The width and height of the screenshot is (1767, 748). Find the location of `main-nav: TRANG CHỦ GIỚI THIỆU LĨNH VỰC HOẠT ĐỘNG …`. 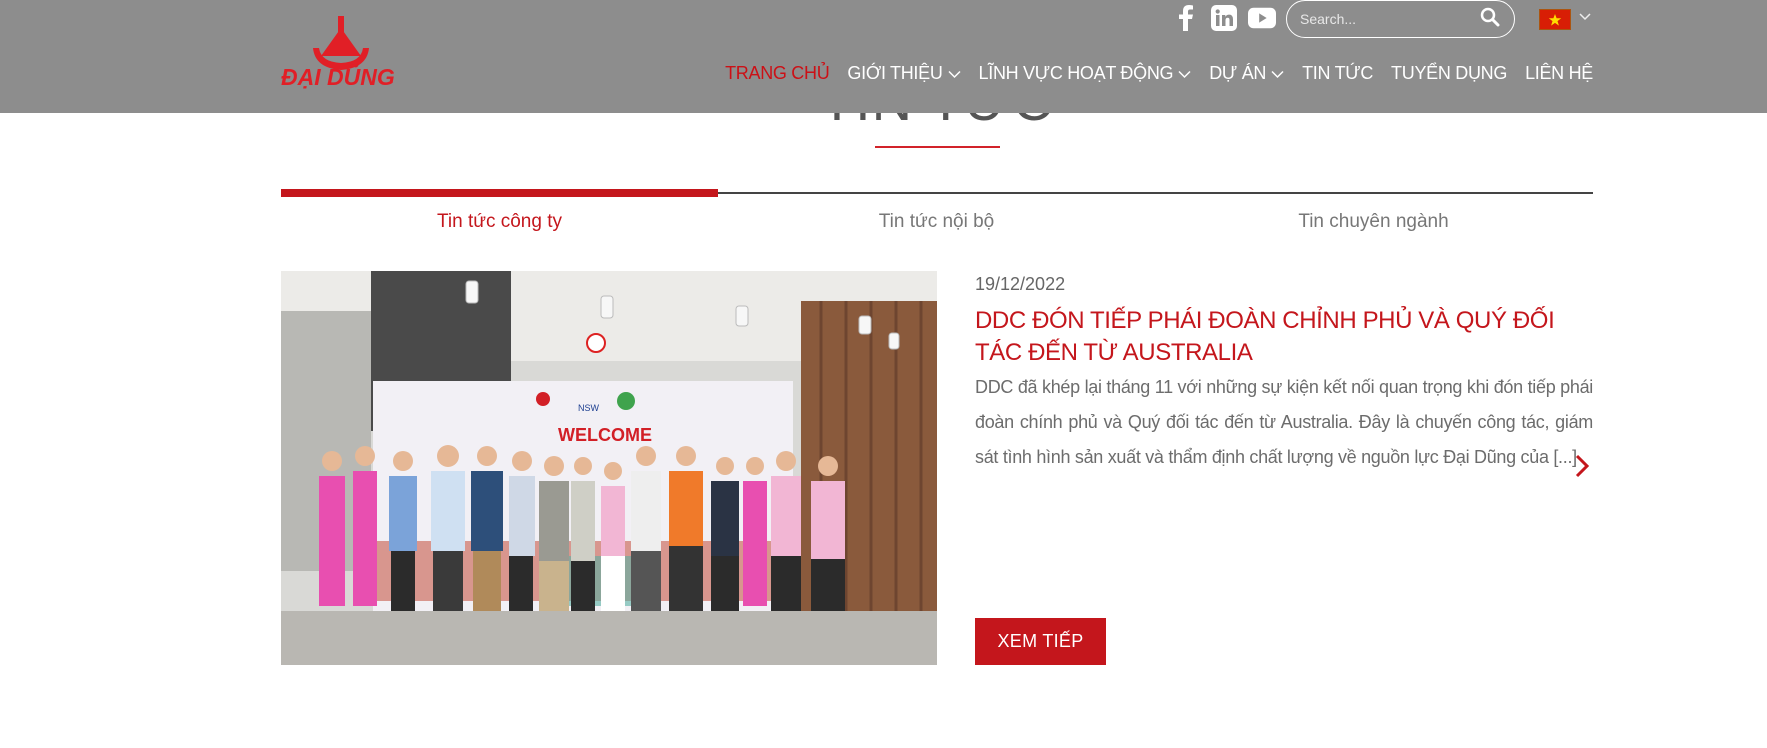

main-nav: TRANG CHỦ GIỚI THIỆU LĨNH VỰC HOẠT ĐỘNG … is located at coordinates (1154, 73).